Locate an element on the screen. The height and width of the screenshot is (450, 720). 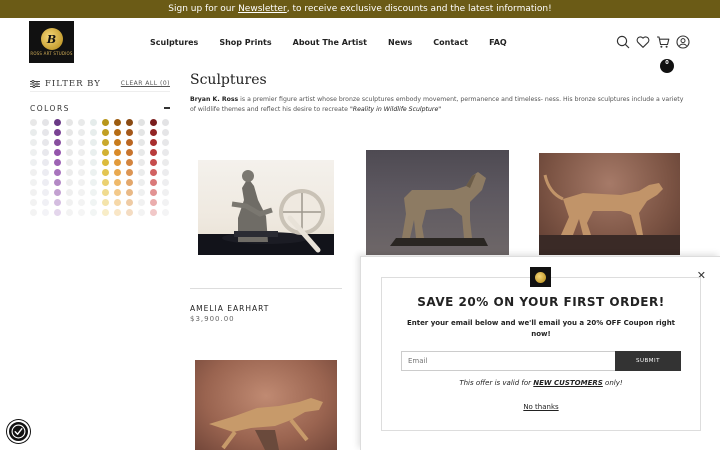
site-logo: B ROSS ART STUDIOS is located at coordinates (51, 42).